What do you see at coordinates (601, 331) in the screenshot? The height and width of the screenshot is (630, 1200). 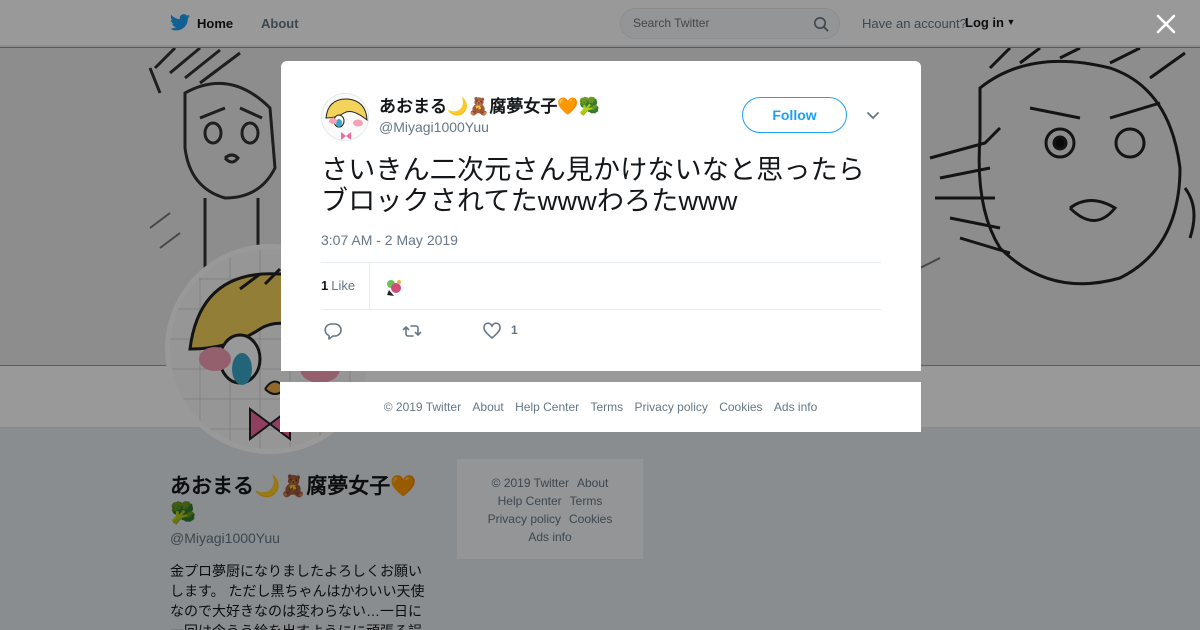 I see `tweet-actions: 1` at bounding box center [601, 331].